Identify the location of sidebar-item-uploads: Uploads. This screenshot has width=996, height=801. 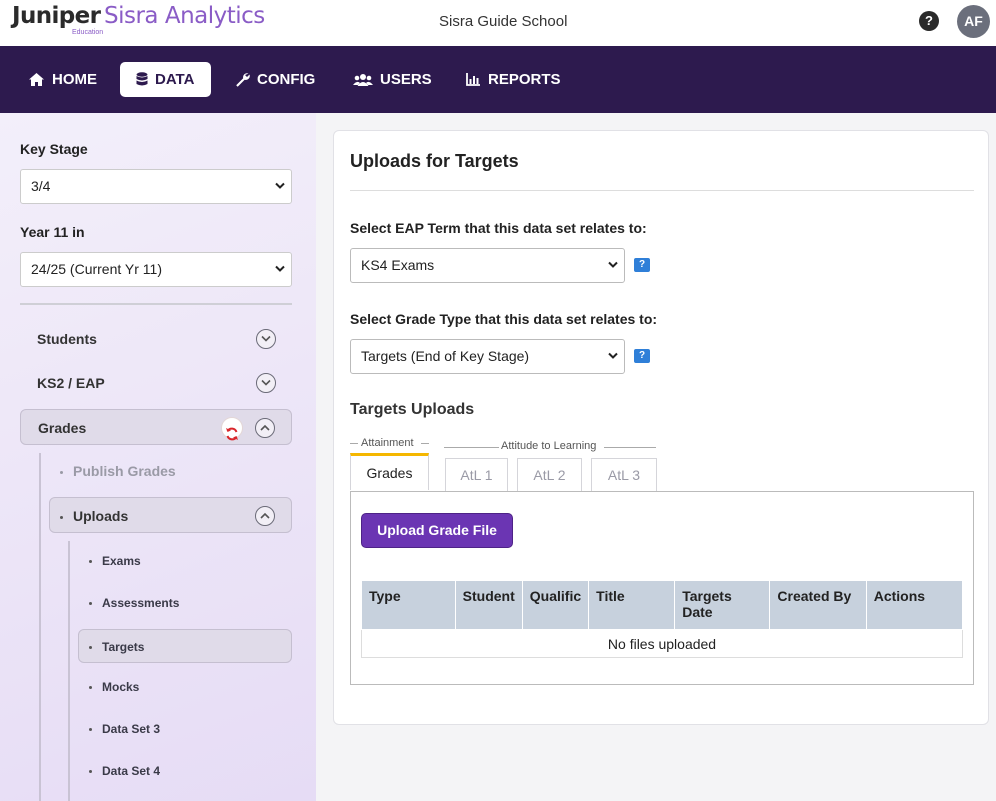
(170, 515).